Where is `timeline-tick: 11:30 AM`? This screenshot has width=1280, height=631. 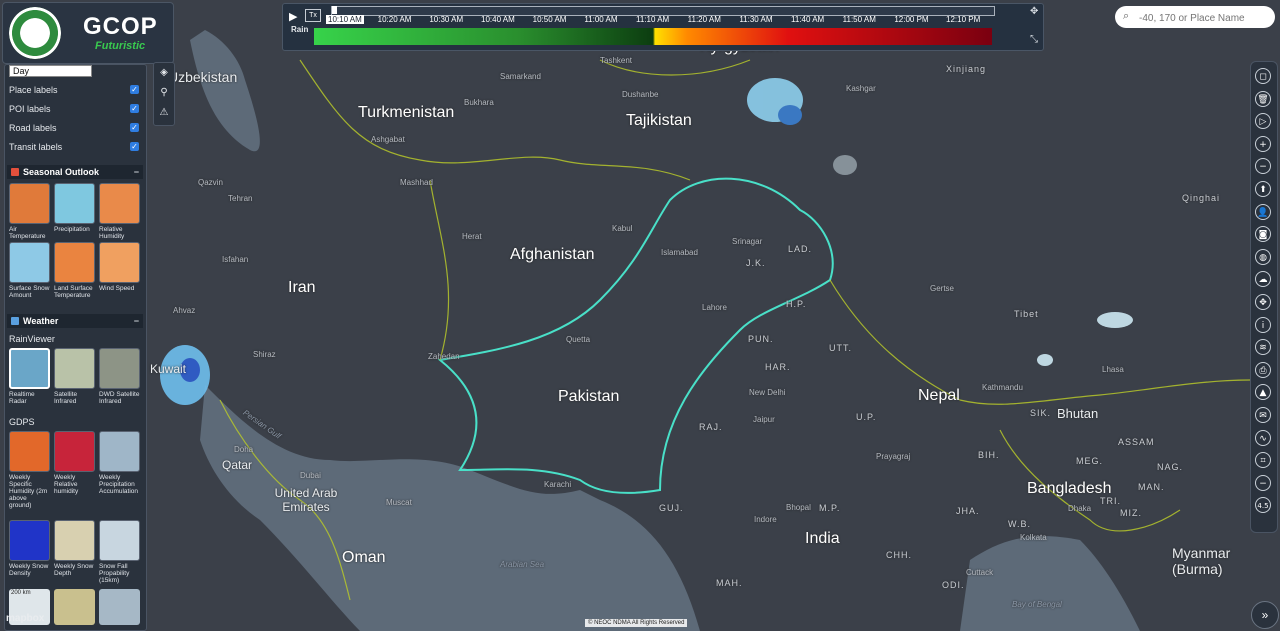
timeline-tick: 11:30 AM is located at coordinates (755, 19).